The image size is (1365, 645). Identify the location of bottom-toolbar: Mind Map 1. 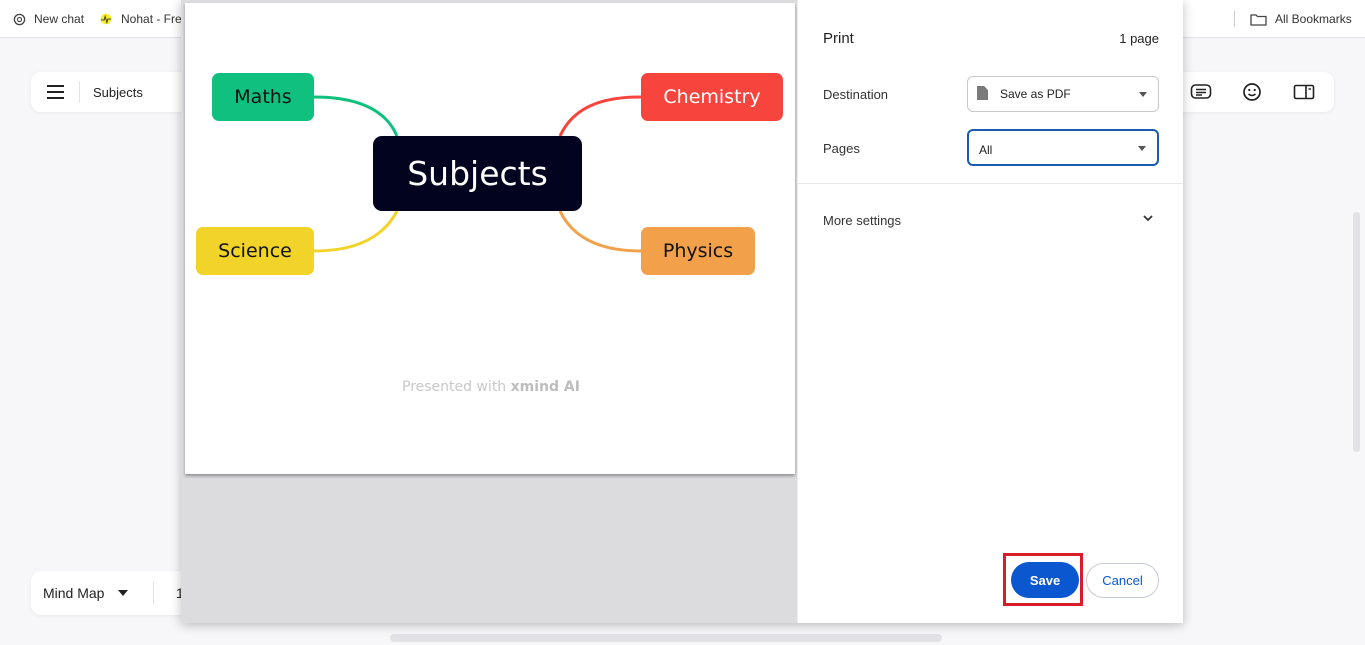
(111, 593).